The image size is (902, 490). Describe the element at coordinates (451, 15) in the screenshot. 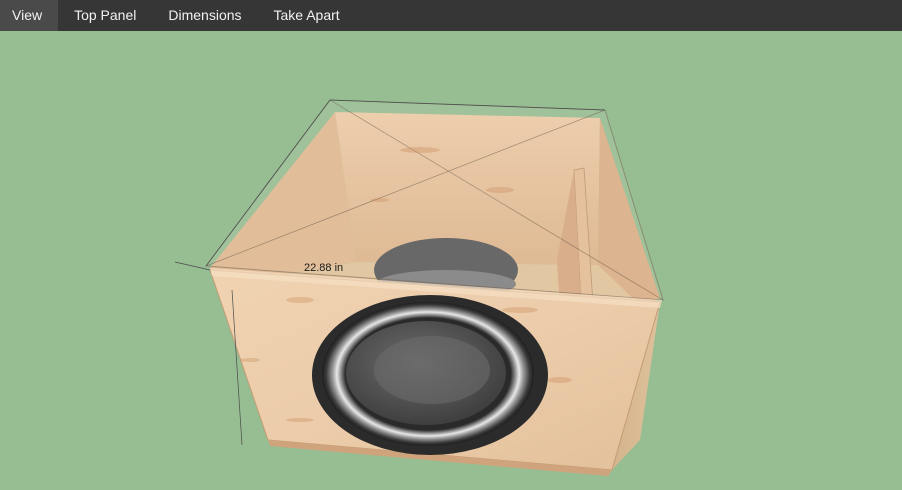

I see `menu-bar: View Top Panel Dimensions Take Apart` at that location.